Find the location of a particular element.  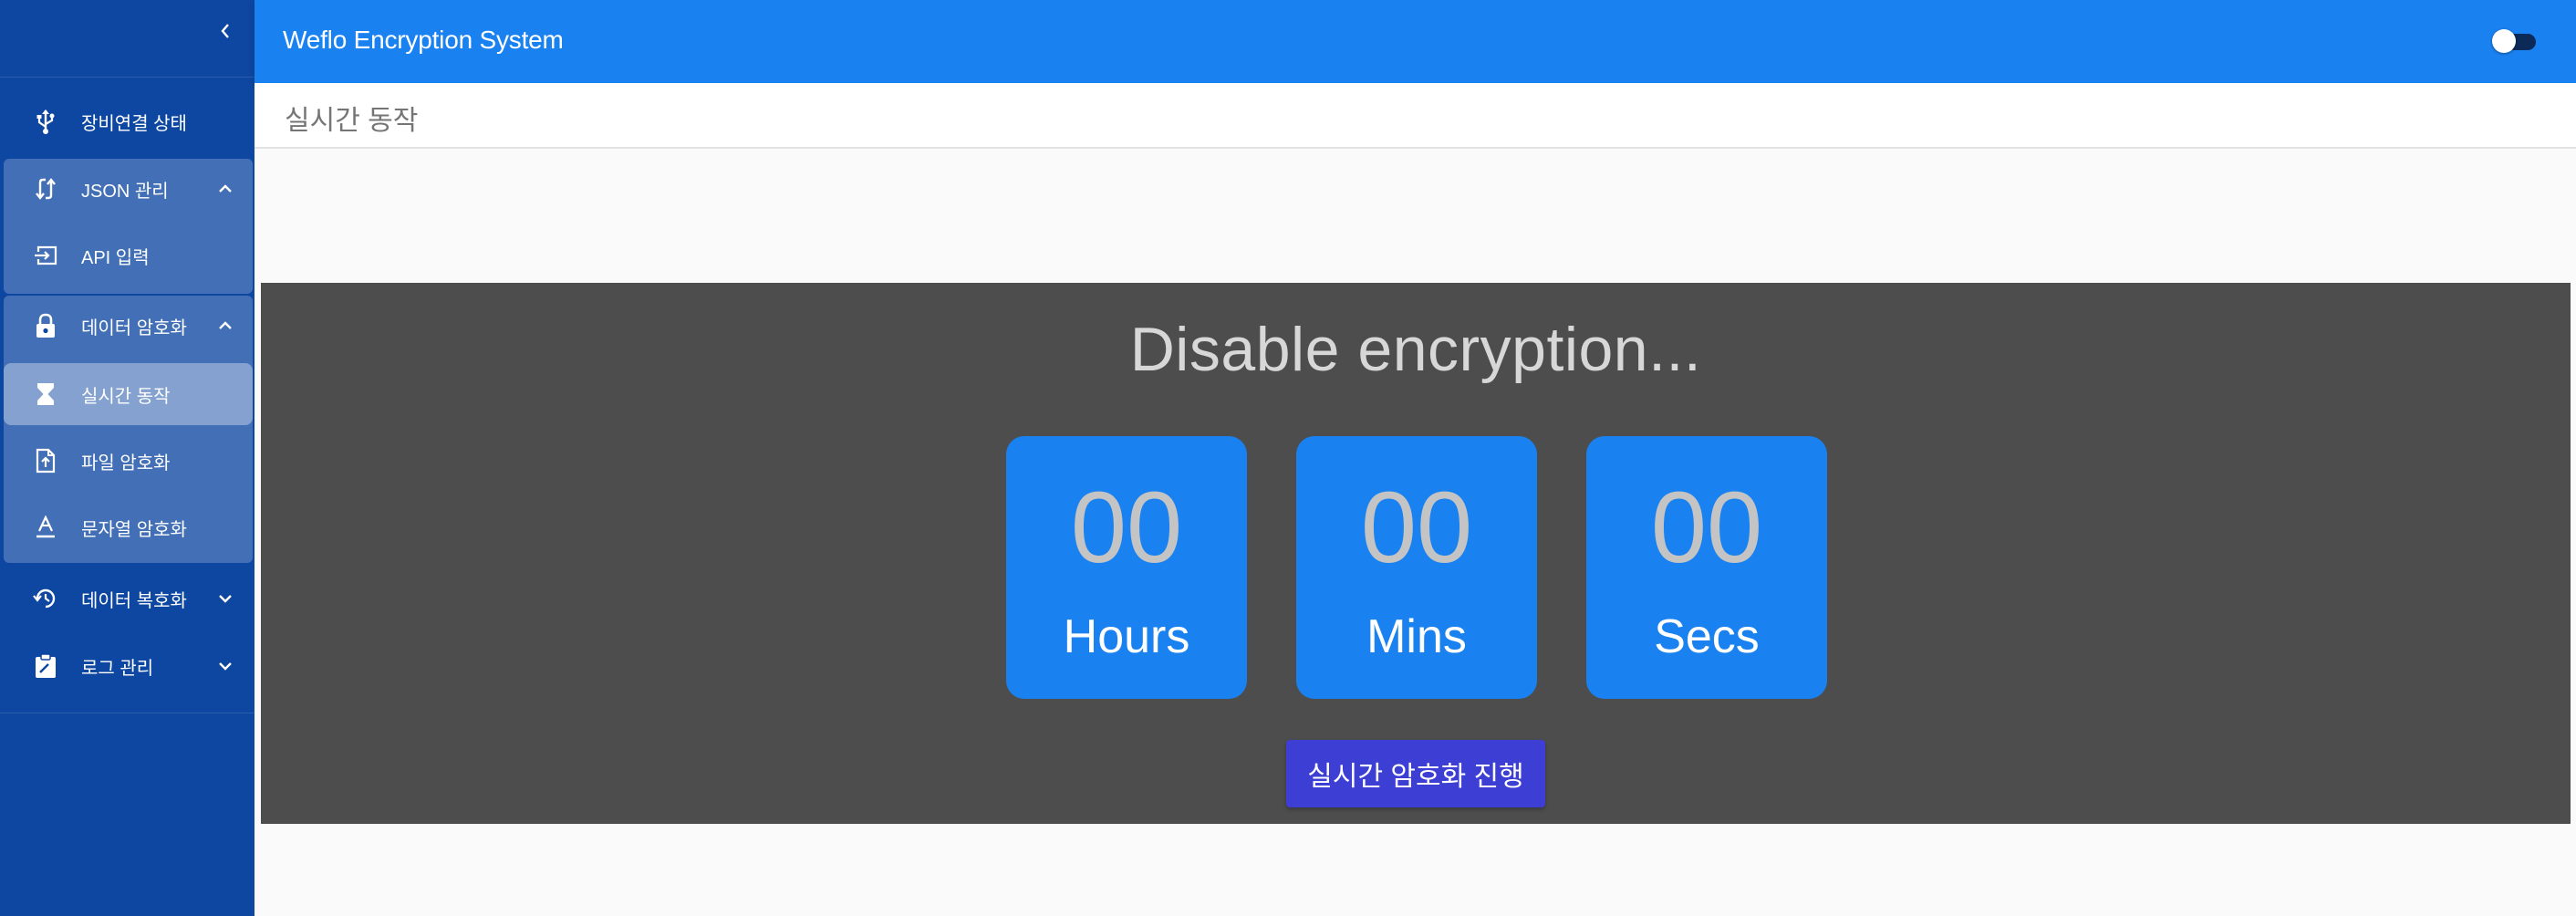

chevron-left-icon is located at coordinates (225, 31).